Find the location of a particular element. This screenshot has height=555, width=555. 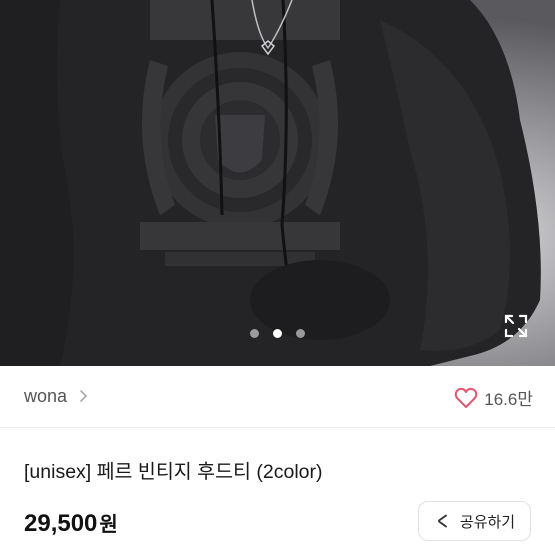

like-button: 16.6만 is located at coordinates (493, 397).